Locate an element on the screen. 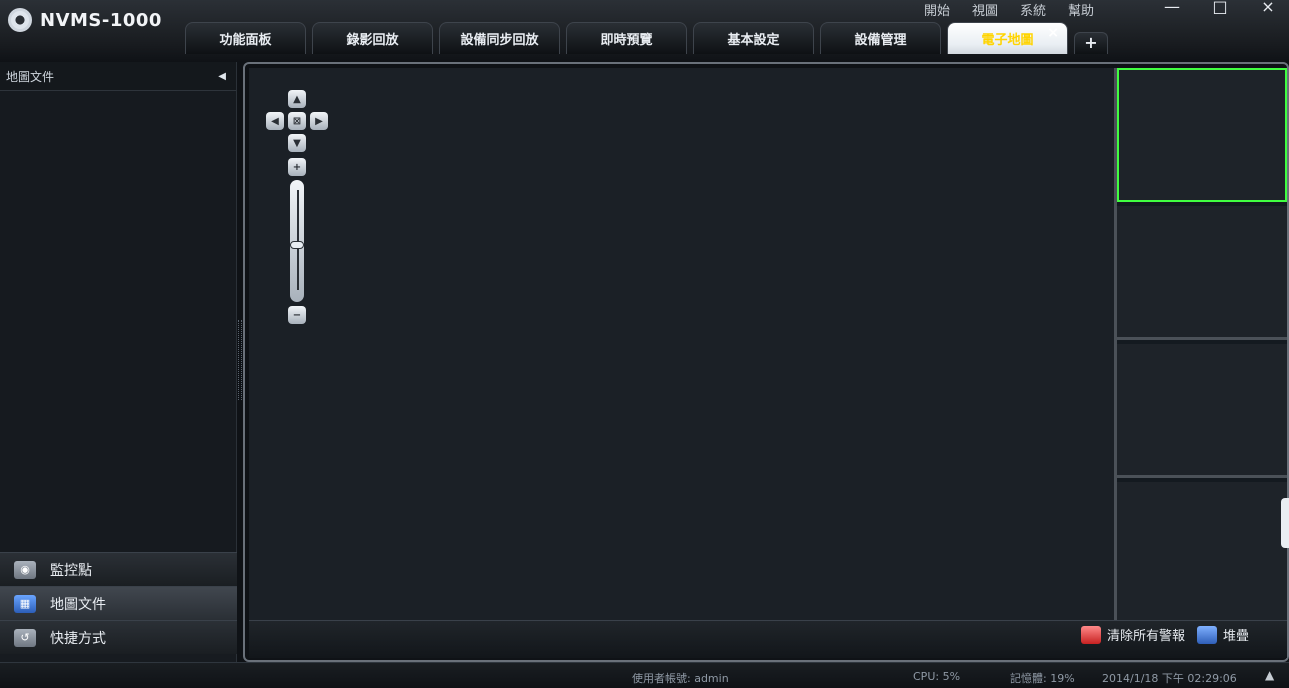  tab-close-icon: × is located at coordinates (1053, 33).